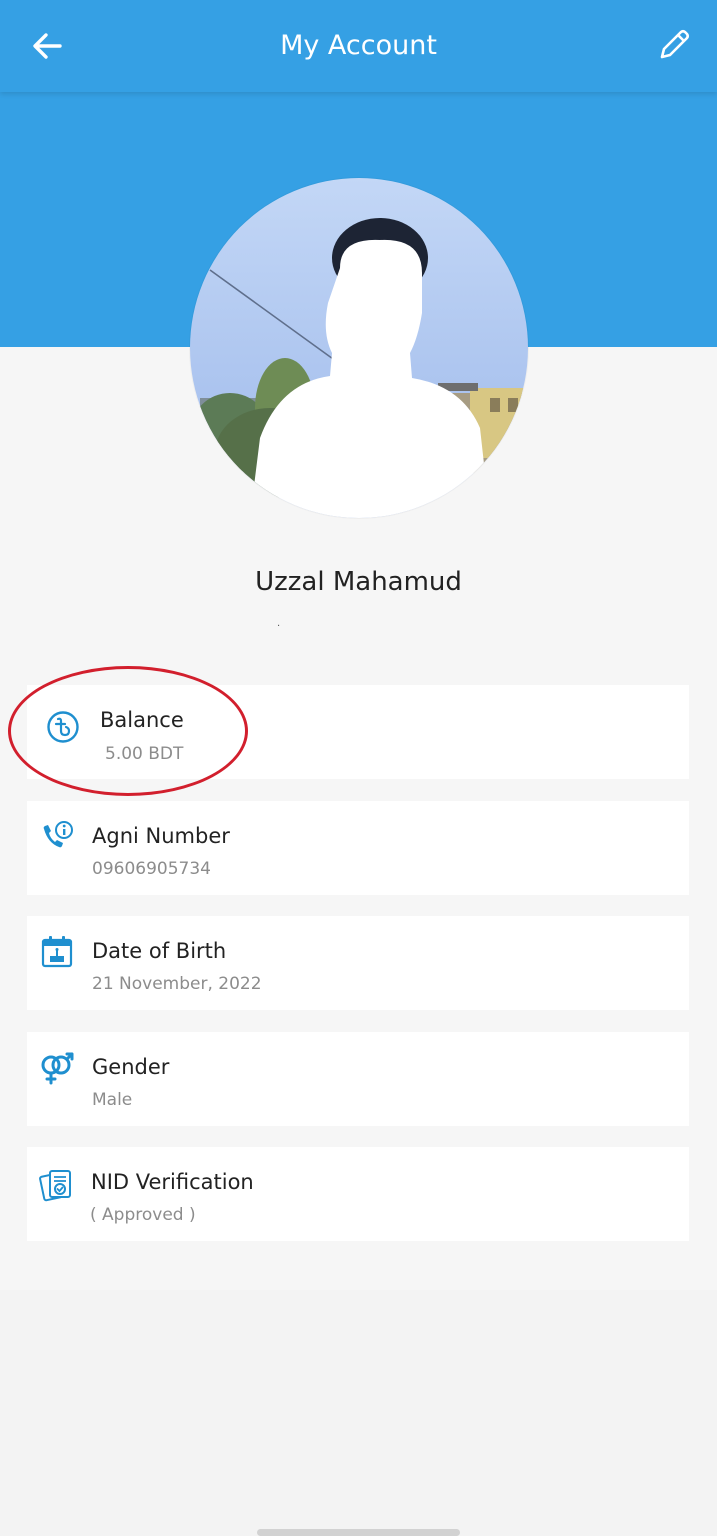  Describe the element at coordinates (151, 869) in the screenshot. I see `agni-number-value: 09606905734` at that location.